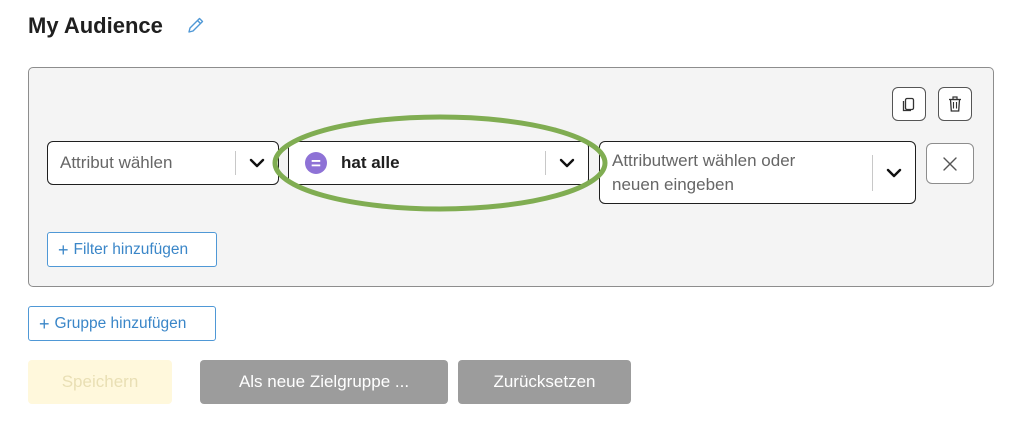 This screenshot has height=436, width=1024. What do you see at coordinates (370, 162) in the screenshot?
I see `operator-select-value: hat alle` at bounding box center [370, 162].